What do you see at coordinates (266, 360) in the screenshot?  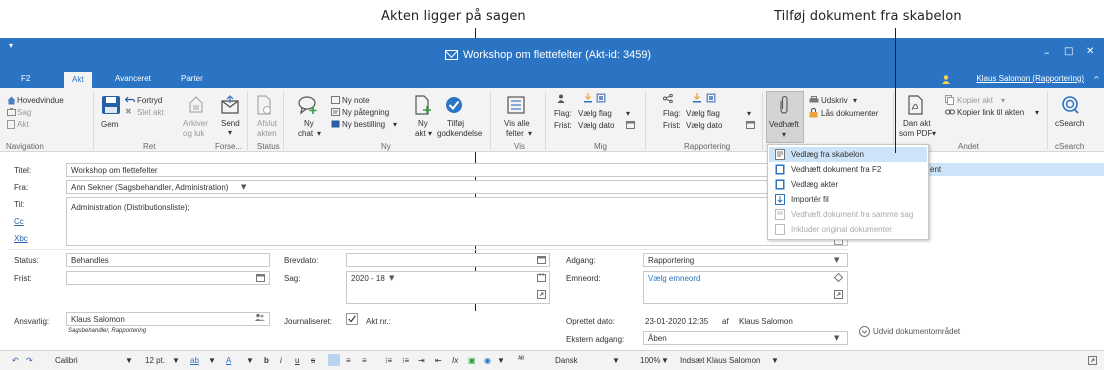 I see `bold-icon: b` at bounding box center [266, 360].